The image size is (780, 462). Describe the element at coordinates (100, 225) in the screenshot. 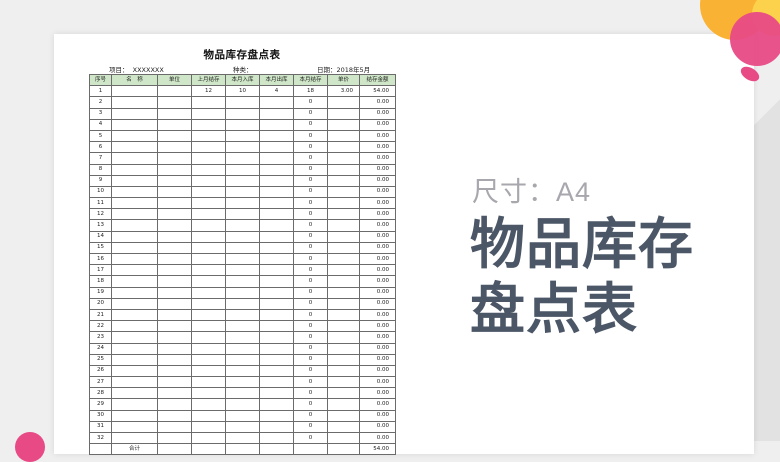

I see `table-cell: 13` at that location.